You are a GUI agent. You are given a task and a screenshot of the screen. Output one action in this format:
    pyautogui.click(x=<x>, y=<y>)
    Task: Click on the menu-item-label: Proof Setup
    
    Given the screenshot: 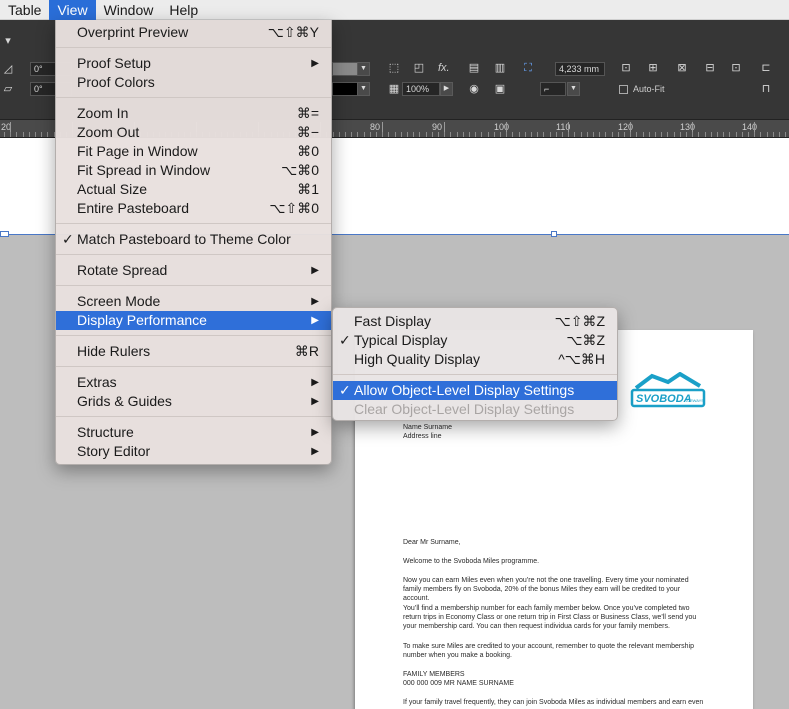 What is the action you would take?
    pyautogui.click(x=114, y=63)
    